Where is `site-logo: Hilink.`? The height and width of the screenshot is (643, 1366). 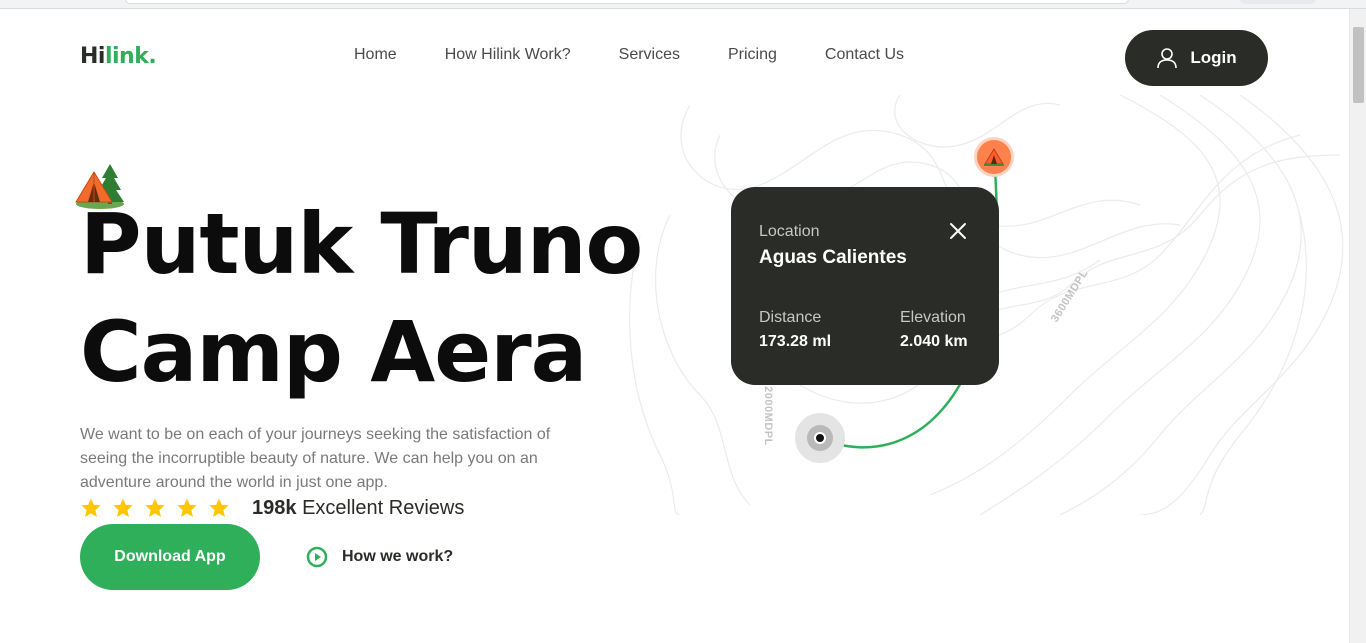 site-logo: Hilink. is located at coordinates (118, 56).